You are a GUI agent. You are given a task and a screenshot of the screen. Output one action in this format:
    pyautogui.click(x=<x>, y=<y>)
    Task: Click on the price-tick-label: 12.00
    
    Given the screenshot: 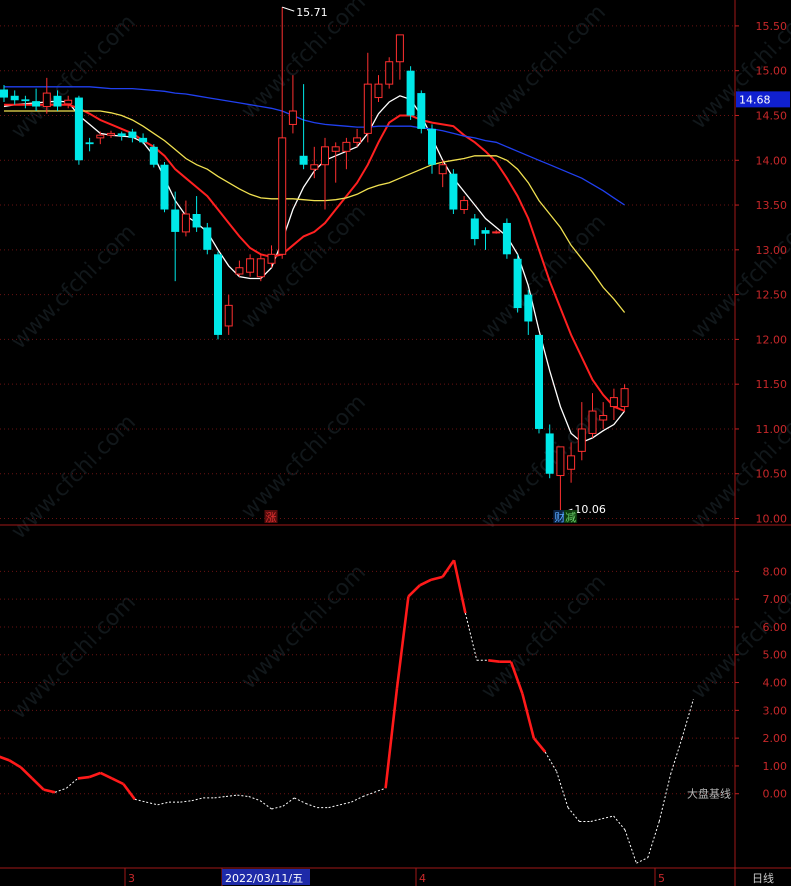 What is the action you would take?
    pyautogui.click(x=772, y=339)
    